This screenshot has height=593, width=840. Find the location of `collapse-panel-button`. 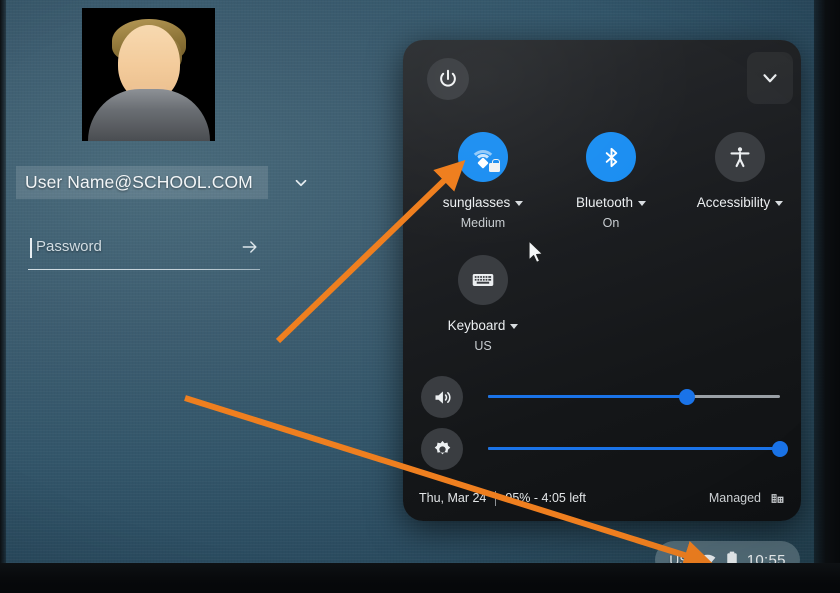

collapse-panel-button is located at coordinates (770, 78).